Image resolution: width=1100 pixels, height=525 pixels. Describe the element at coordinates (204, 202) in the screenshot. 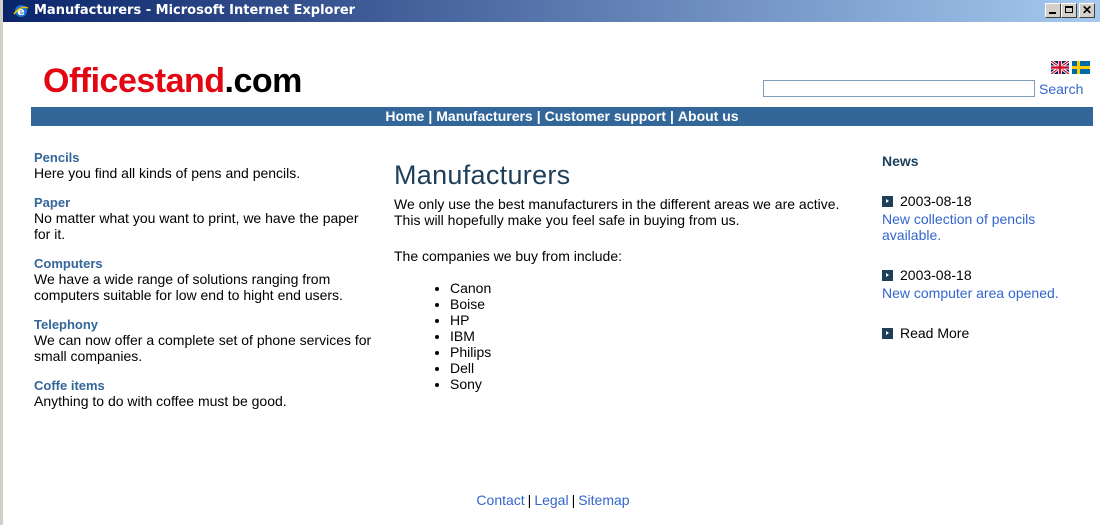

I see `category-link-paper: Paper` at that location.